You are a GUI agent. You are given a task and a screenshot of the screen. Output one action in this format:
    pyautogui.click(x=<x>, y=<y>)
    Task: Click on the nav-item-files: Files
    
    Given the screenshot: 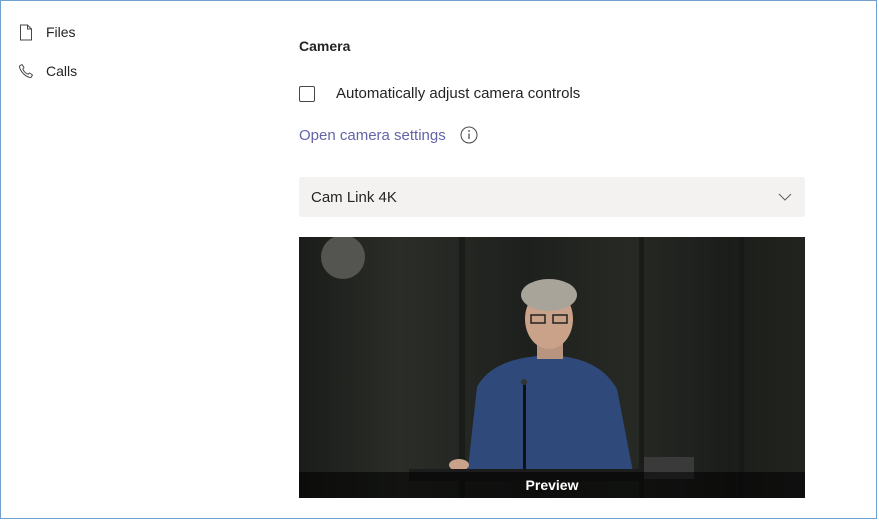 What is the action you would take?
    pyautogui.click(x=47, y=32)
    